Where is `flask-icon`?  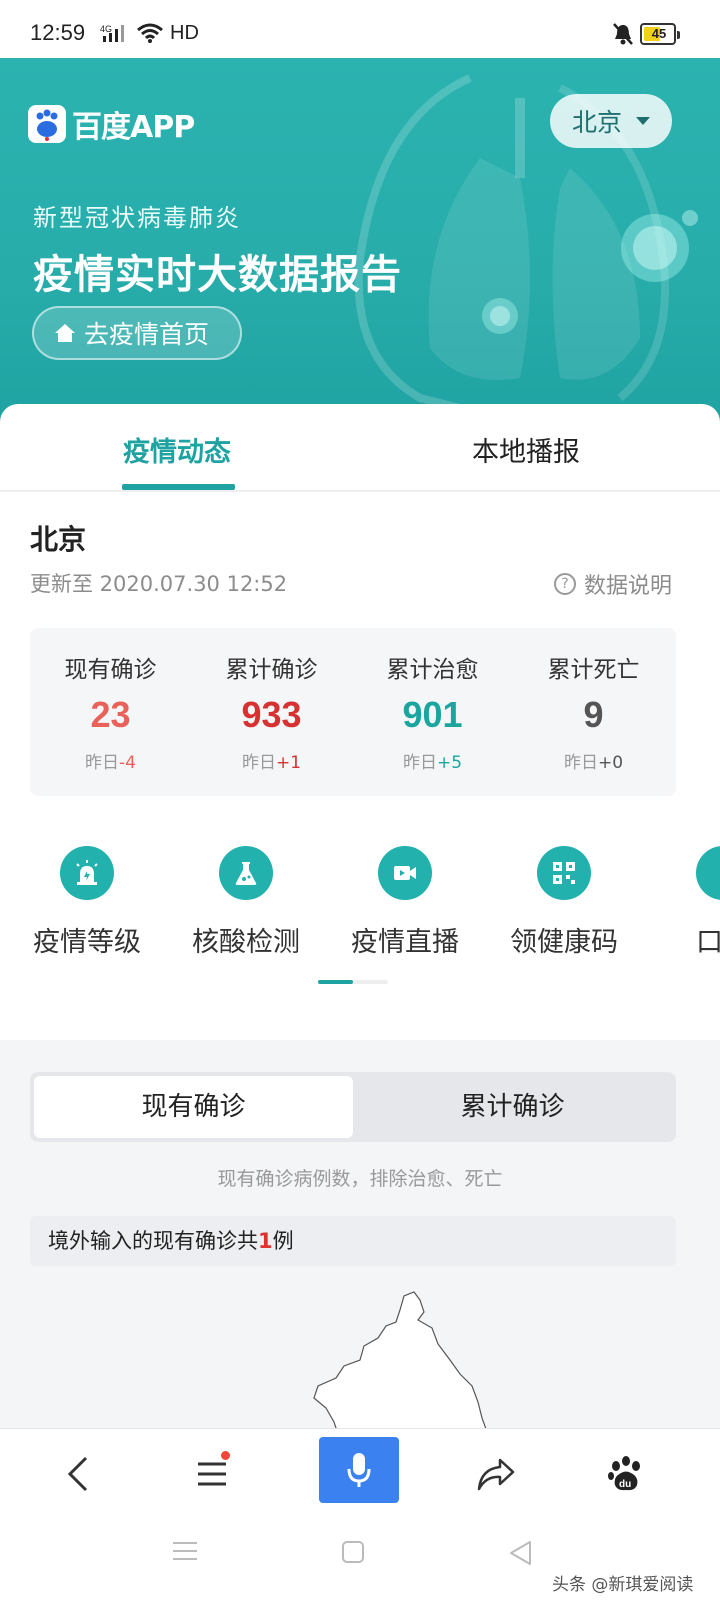 flask-icon is located at coordinates (246, 873).